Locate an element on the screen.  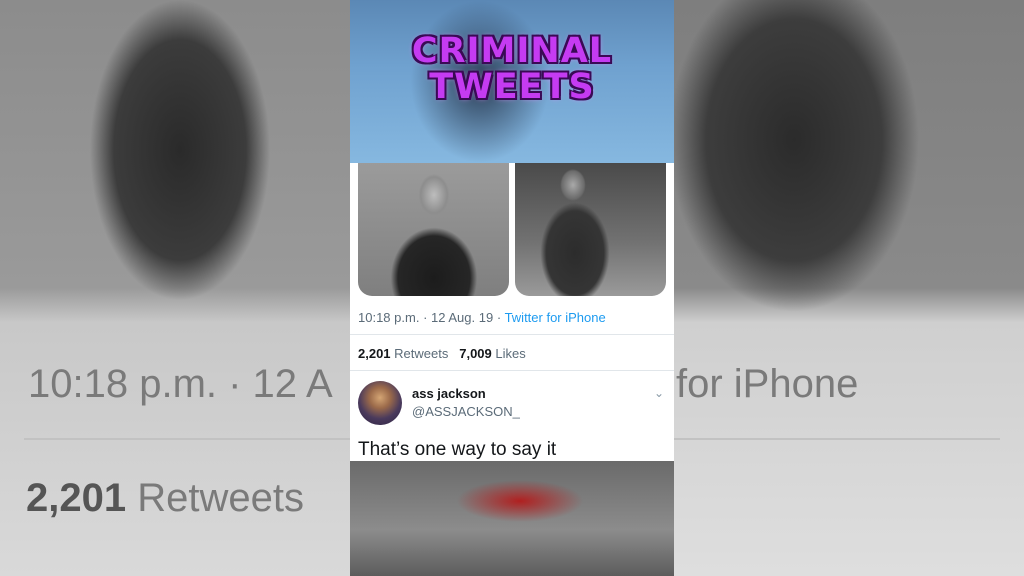
tweet-photo-right is located at coordinates (590, 229).